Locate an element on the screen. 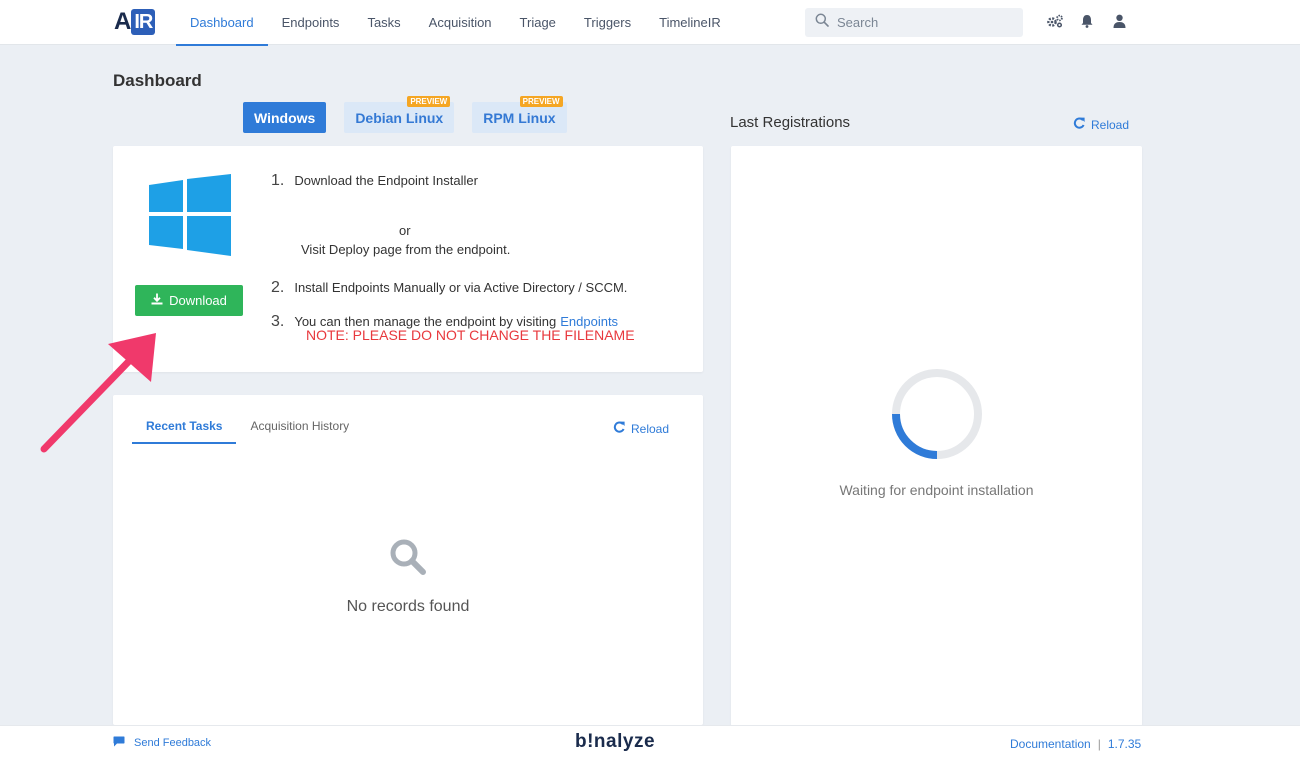 Image resolution: width=1300 pixels, height=761 pixels. air-logo: A IR is located at coordinates (135, 22).